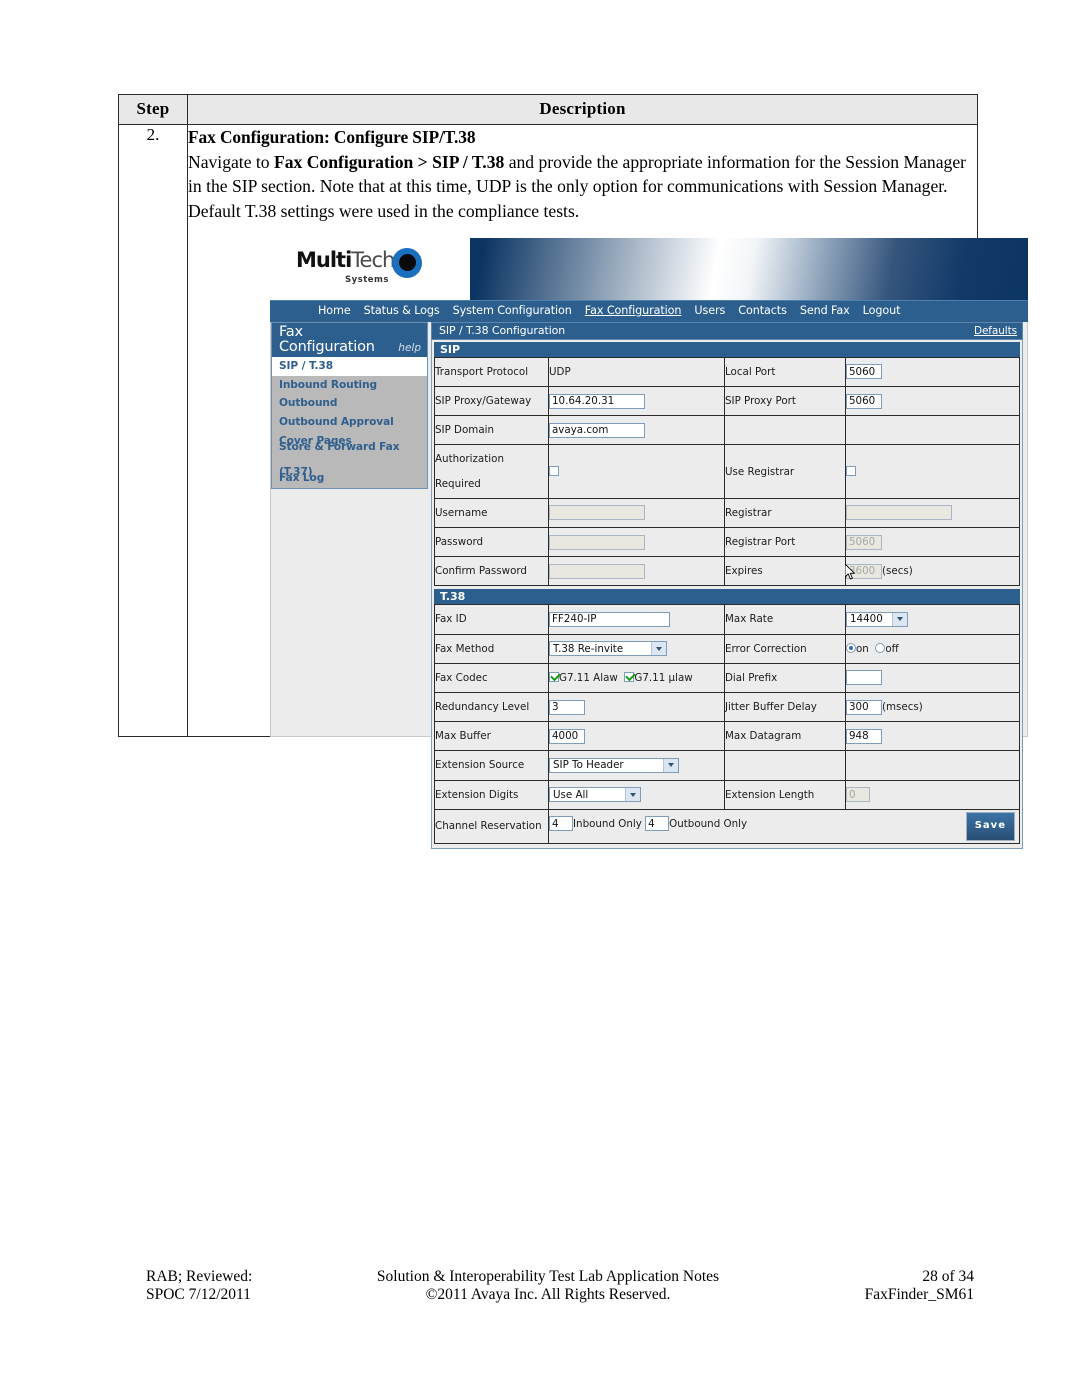  I want to click on defaults-link: Defaults, so click(995, 331).